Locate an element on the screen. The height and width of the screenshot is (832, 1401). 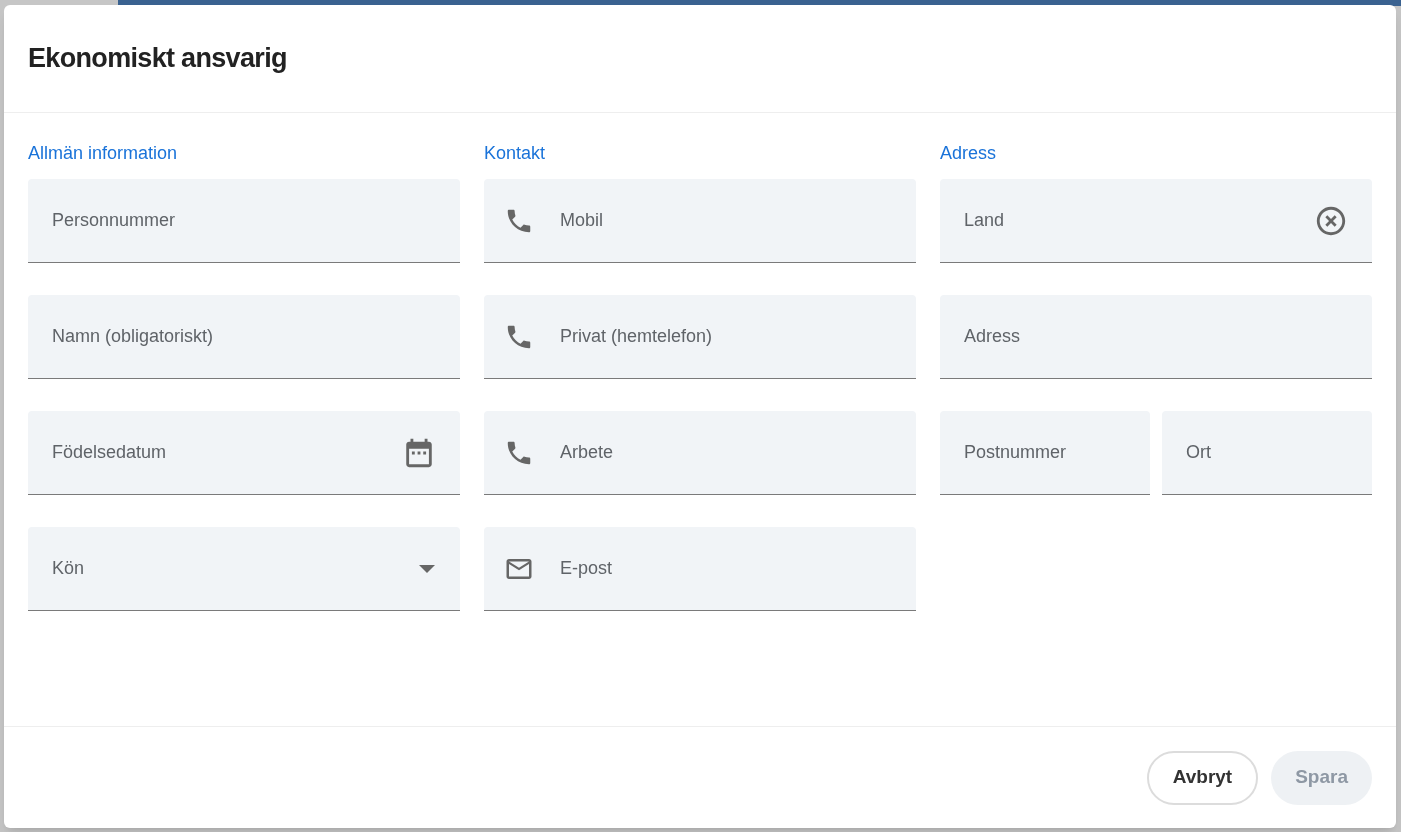
input-field: E-post is located at coordinates (700, 569).